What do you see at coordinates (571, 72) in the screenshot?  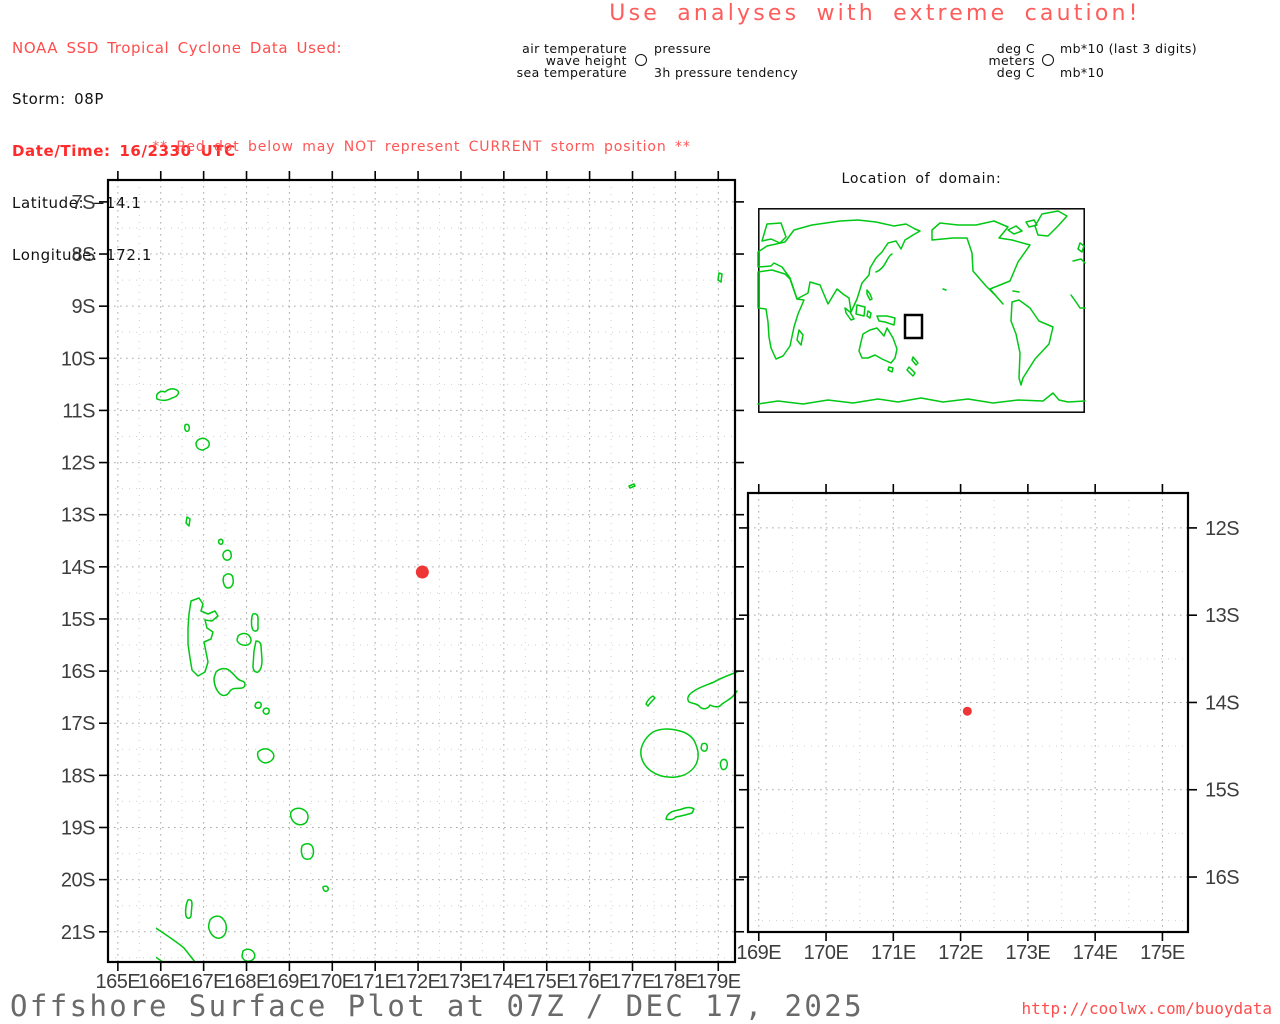 I see `sea-temp-label: sea temperature` at bounding box center [571, 72].